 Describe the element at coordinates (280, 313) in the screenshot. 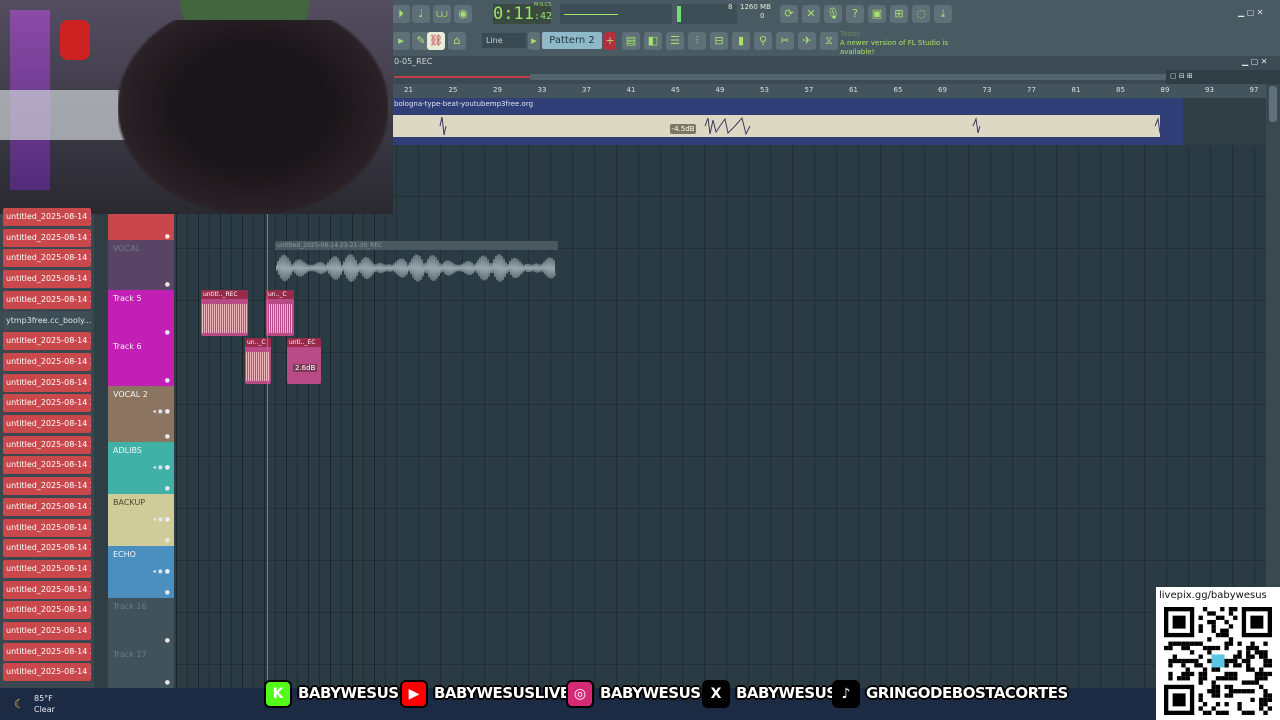

I see `clip-track5-b: un.._C` at that location.